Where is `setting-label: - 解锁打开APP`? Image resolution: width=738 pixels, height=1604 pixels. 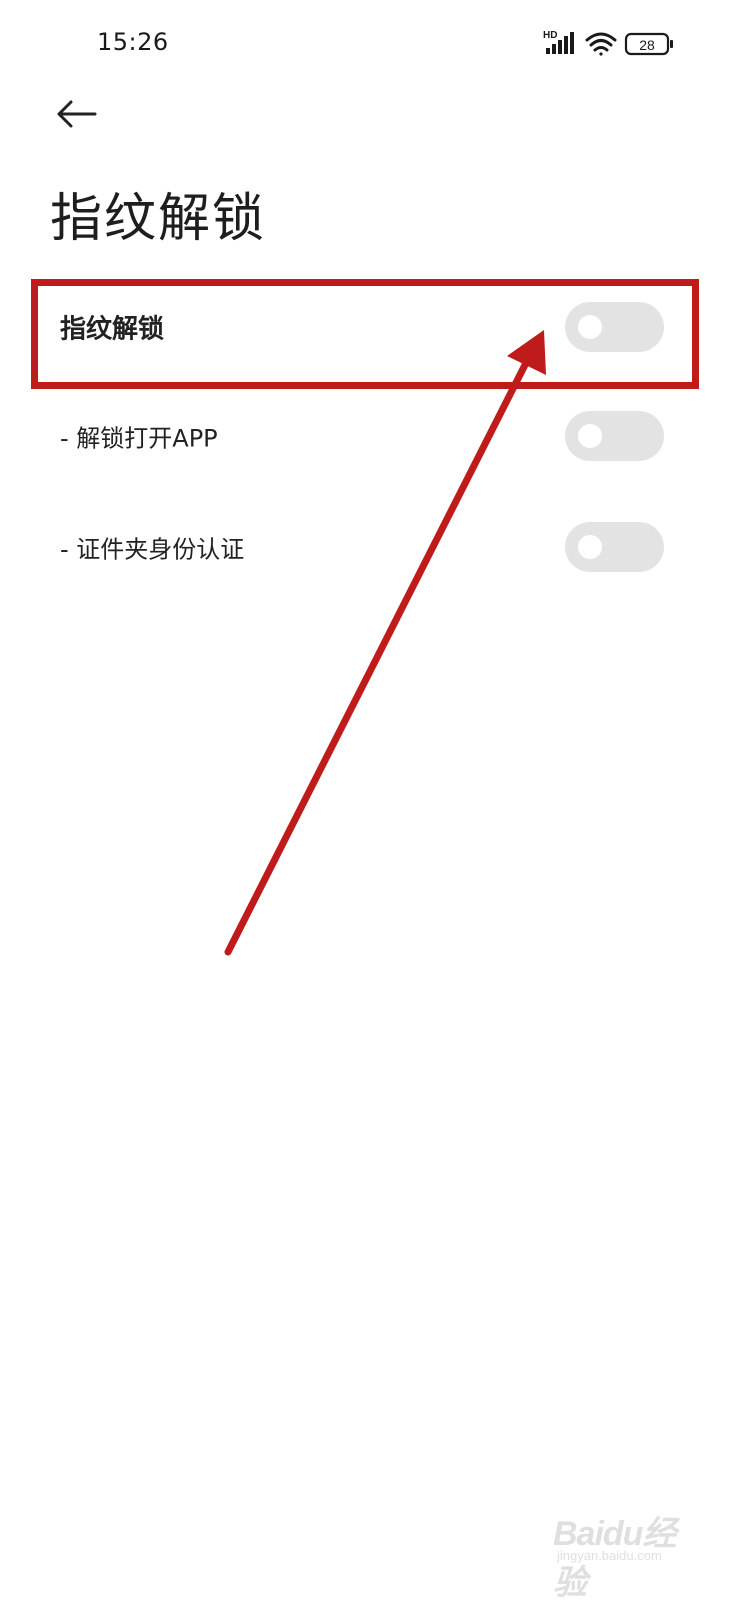 setting-label: - 解锁打开APP is located at coordinates (139, 438).